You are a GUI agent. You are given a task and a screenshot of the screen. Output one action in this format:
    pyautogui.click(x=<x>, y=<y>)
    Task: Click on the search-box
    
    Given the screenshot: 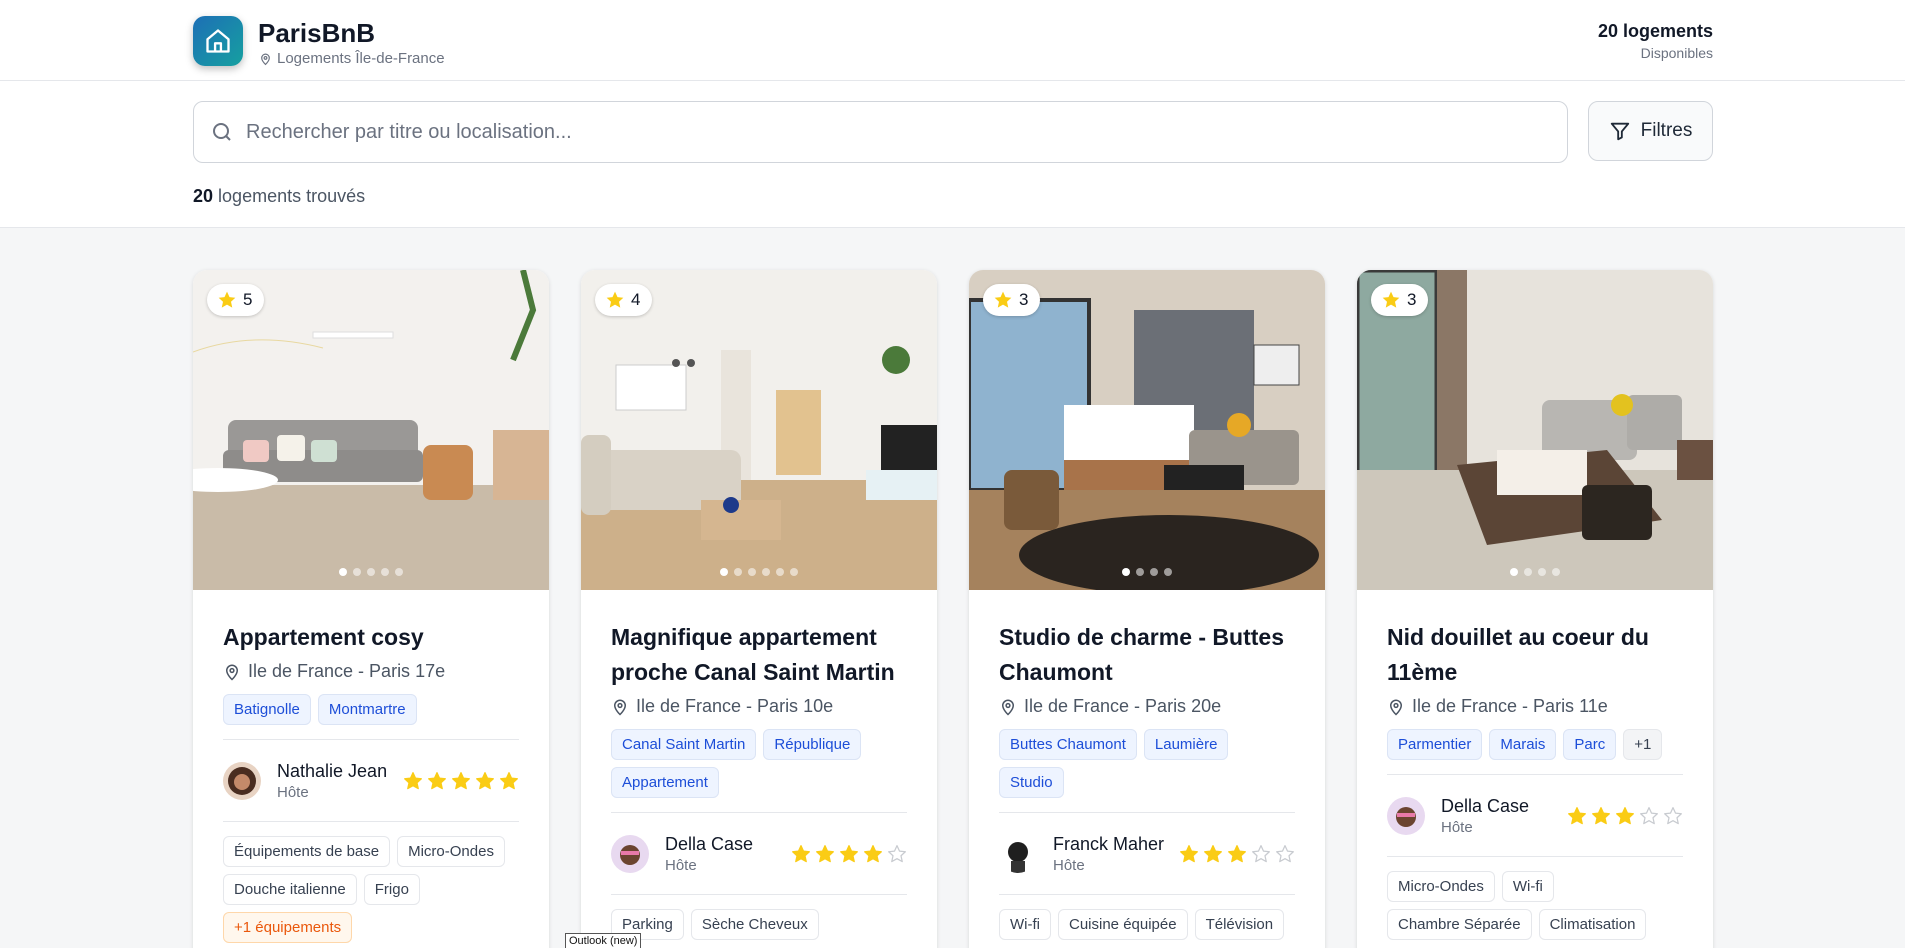 What is the action you would take?
    pyautogui.click(x=880, y=132)
    